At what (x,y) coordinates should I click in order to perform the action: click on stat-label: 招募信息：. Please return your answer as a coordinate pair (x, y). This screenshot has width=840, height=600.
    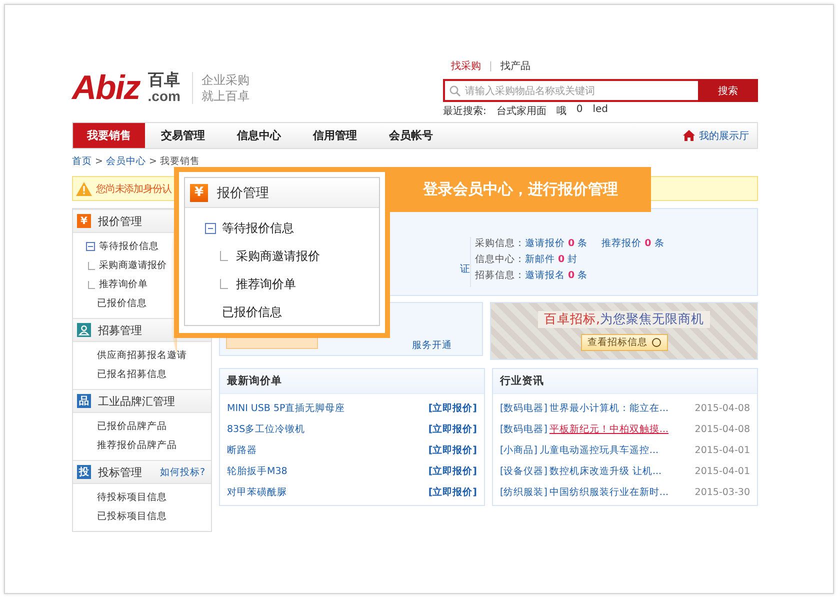
    Looking at the image, I should click on (500, 275).